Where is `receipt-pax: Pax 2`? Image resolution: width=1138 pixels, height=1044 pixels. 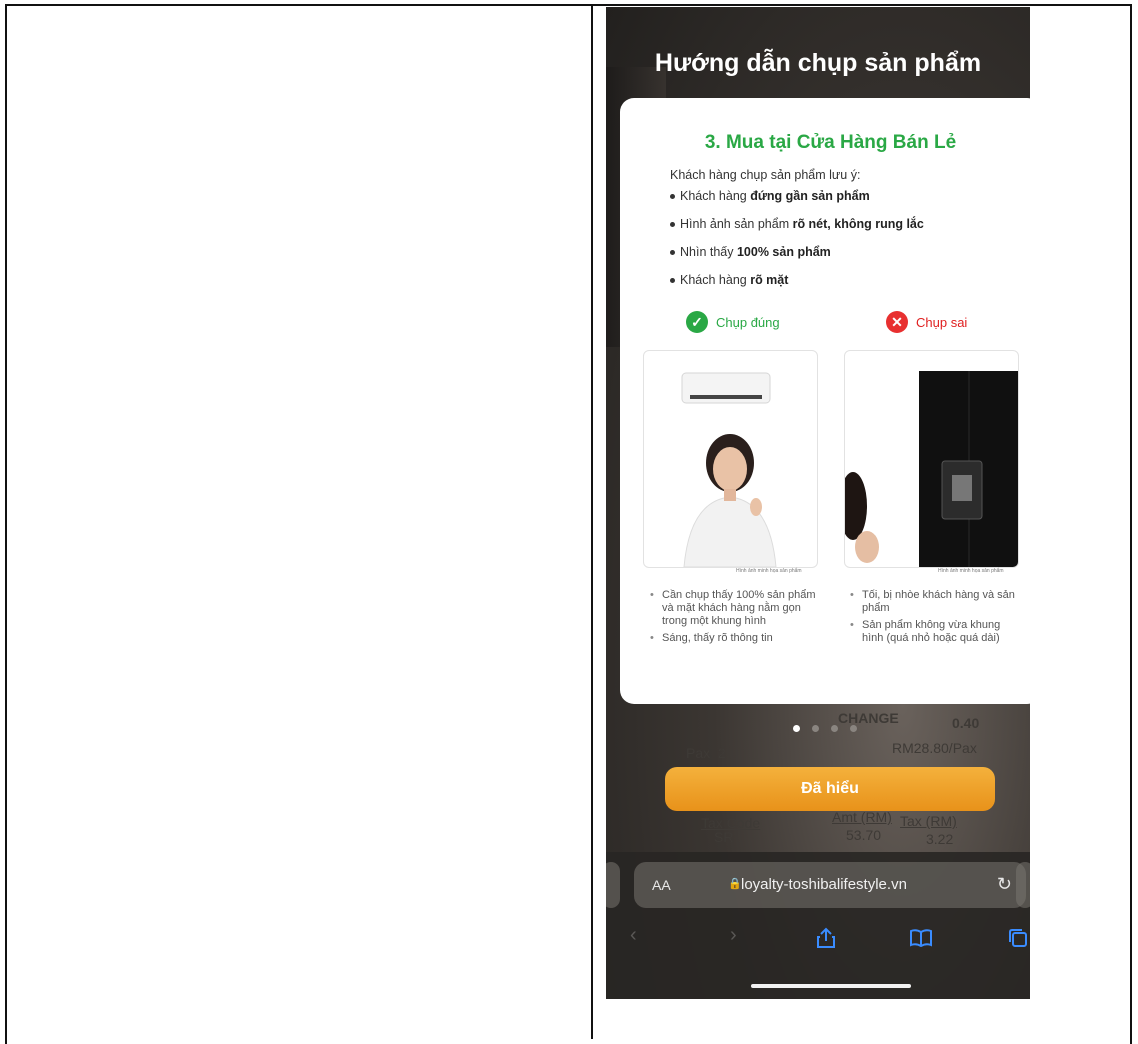
receipt-pax: Pax 2 is located at coordinates (706, 753).